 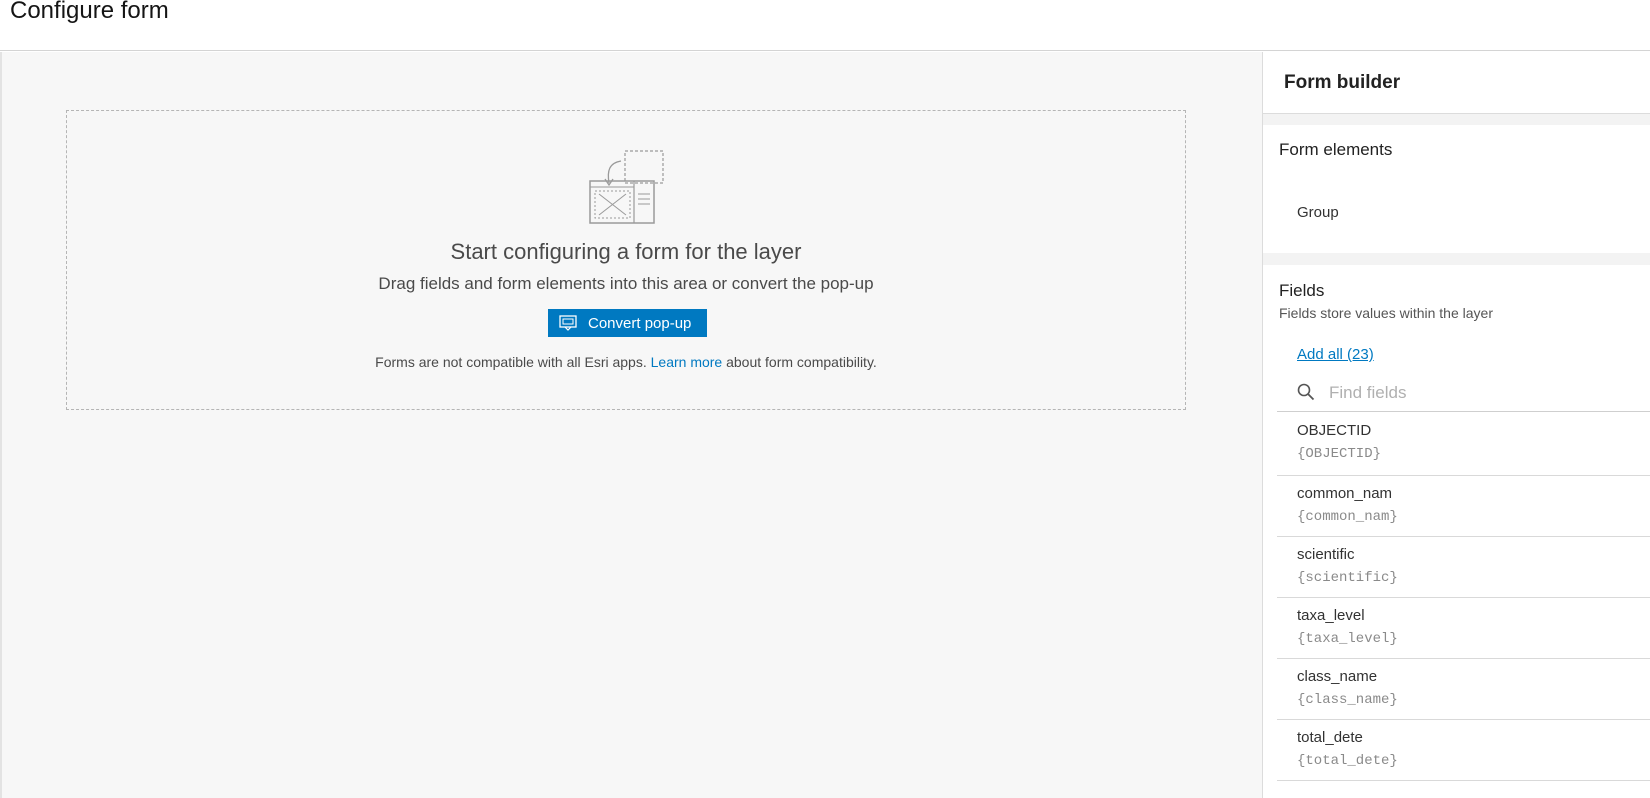 What do you see at coordinates (1463, 567) in the screenshot?
I see `field-item-scientific: scientific {scientific}` at bounding box center [1463, 567].